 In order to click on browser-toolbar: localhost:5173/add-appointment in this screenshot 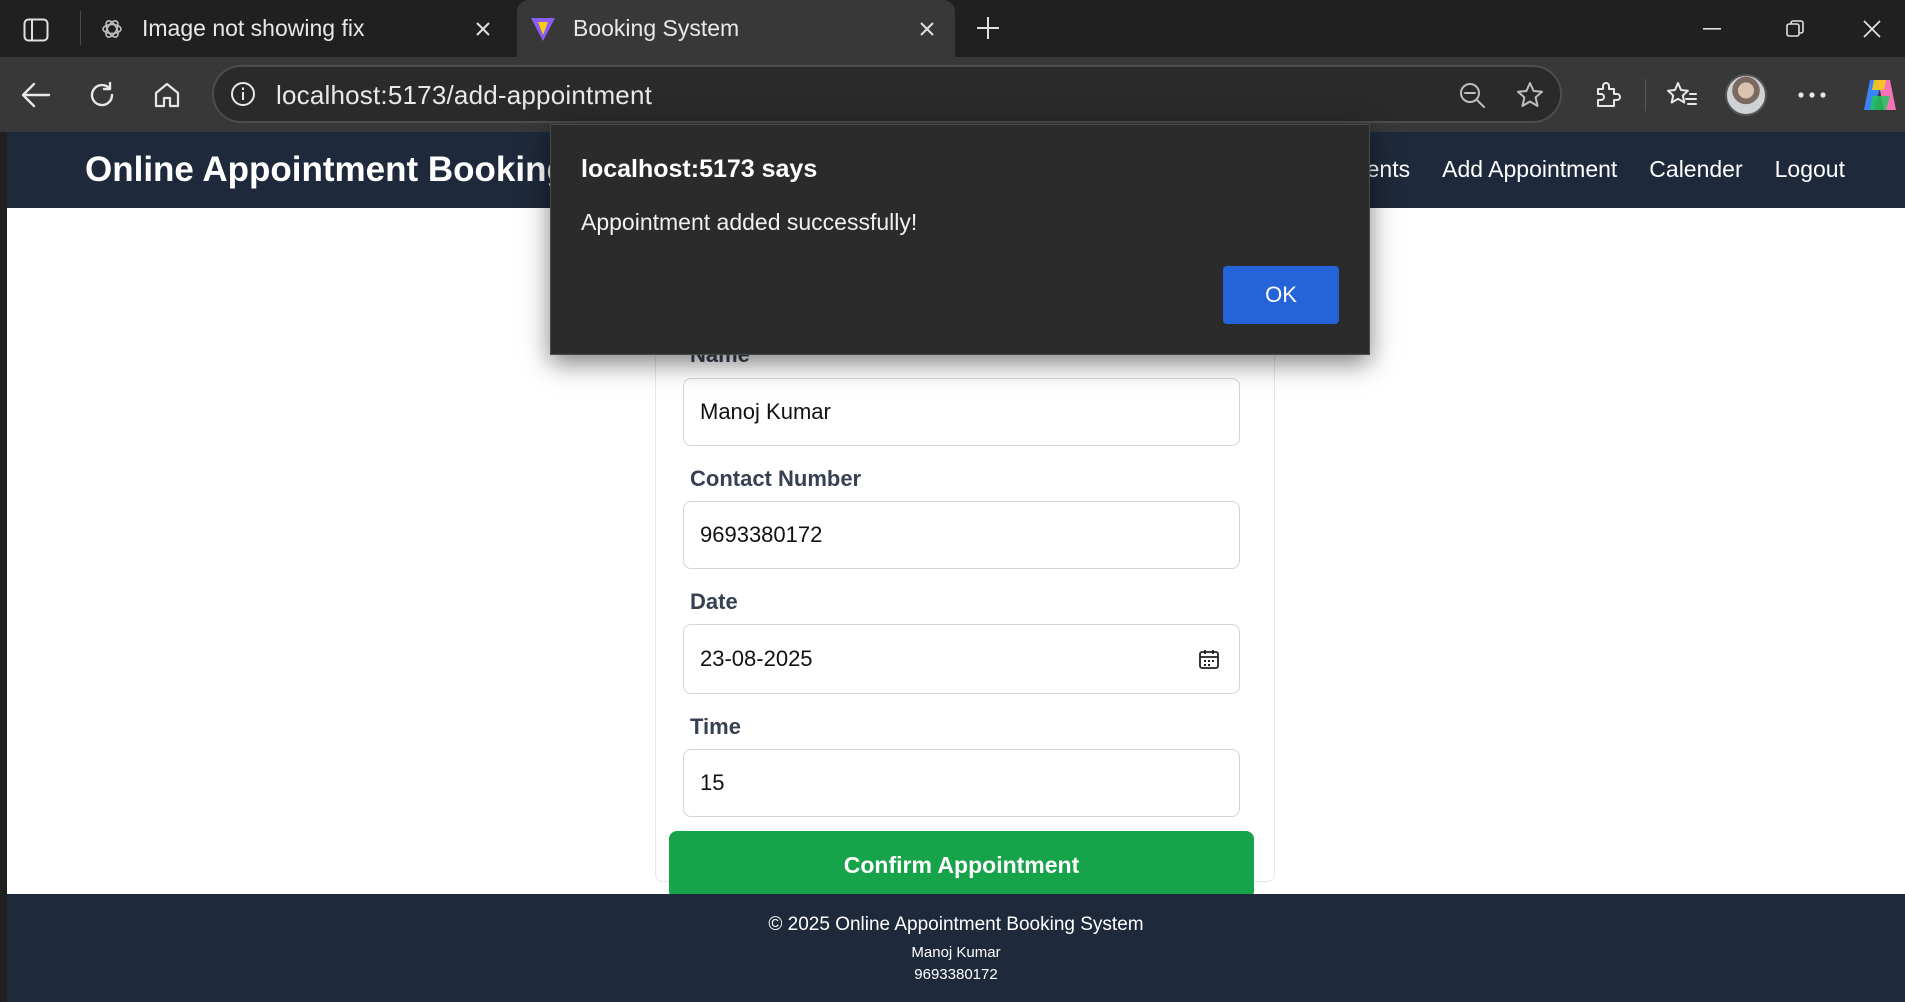, I will do `click(952, 94)`.